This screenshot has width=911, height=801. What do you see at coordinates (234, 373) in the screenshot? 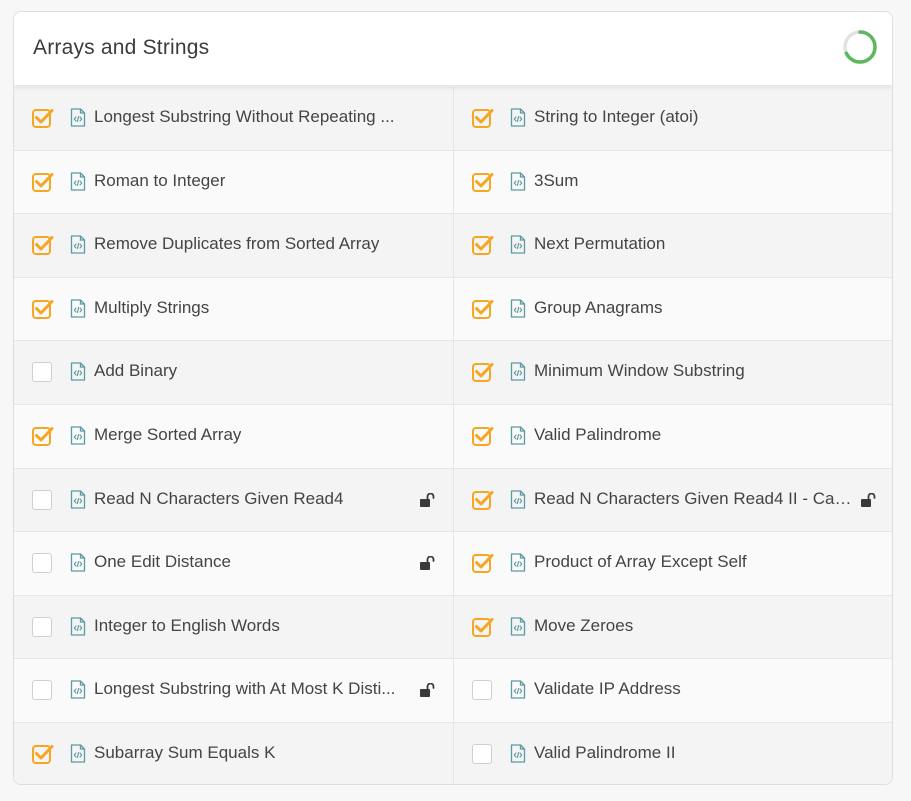
I see `problem-item: Add Binary` at bounding box center [234, 373].